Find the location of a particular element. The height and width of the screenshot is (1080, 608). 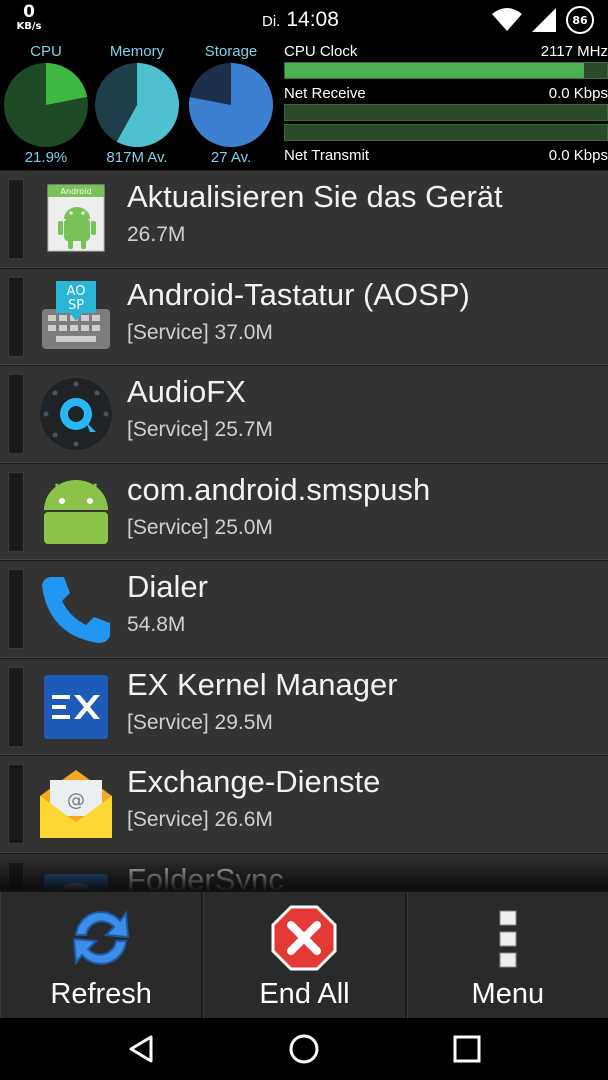

svg-text: SP is located at coordinates (76, 305).